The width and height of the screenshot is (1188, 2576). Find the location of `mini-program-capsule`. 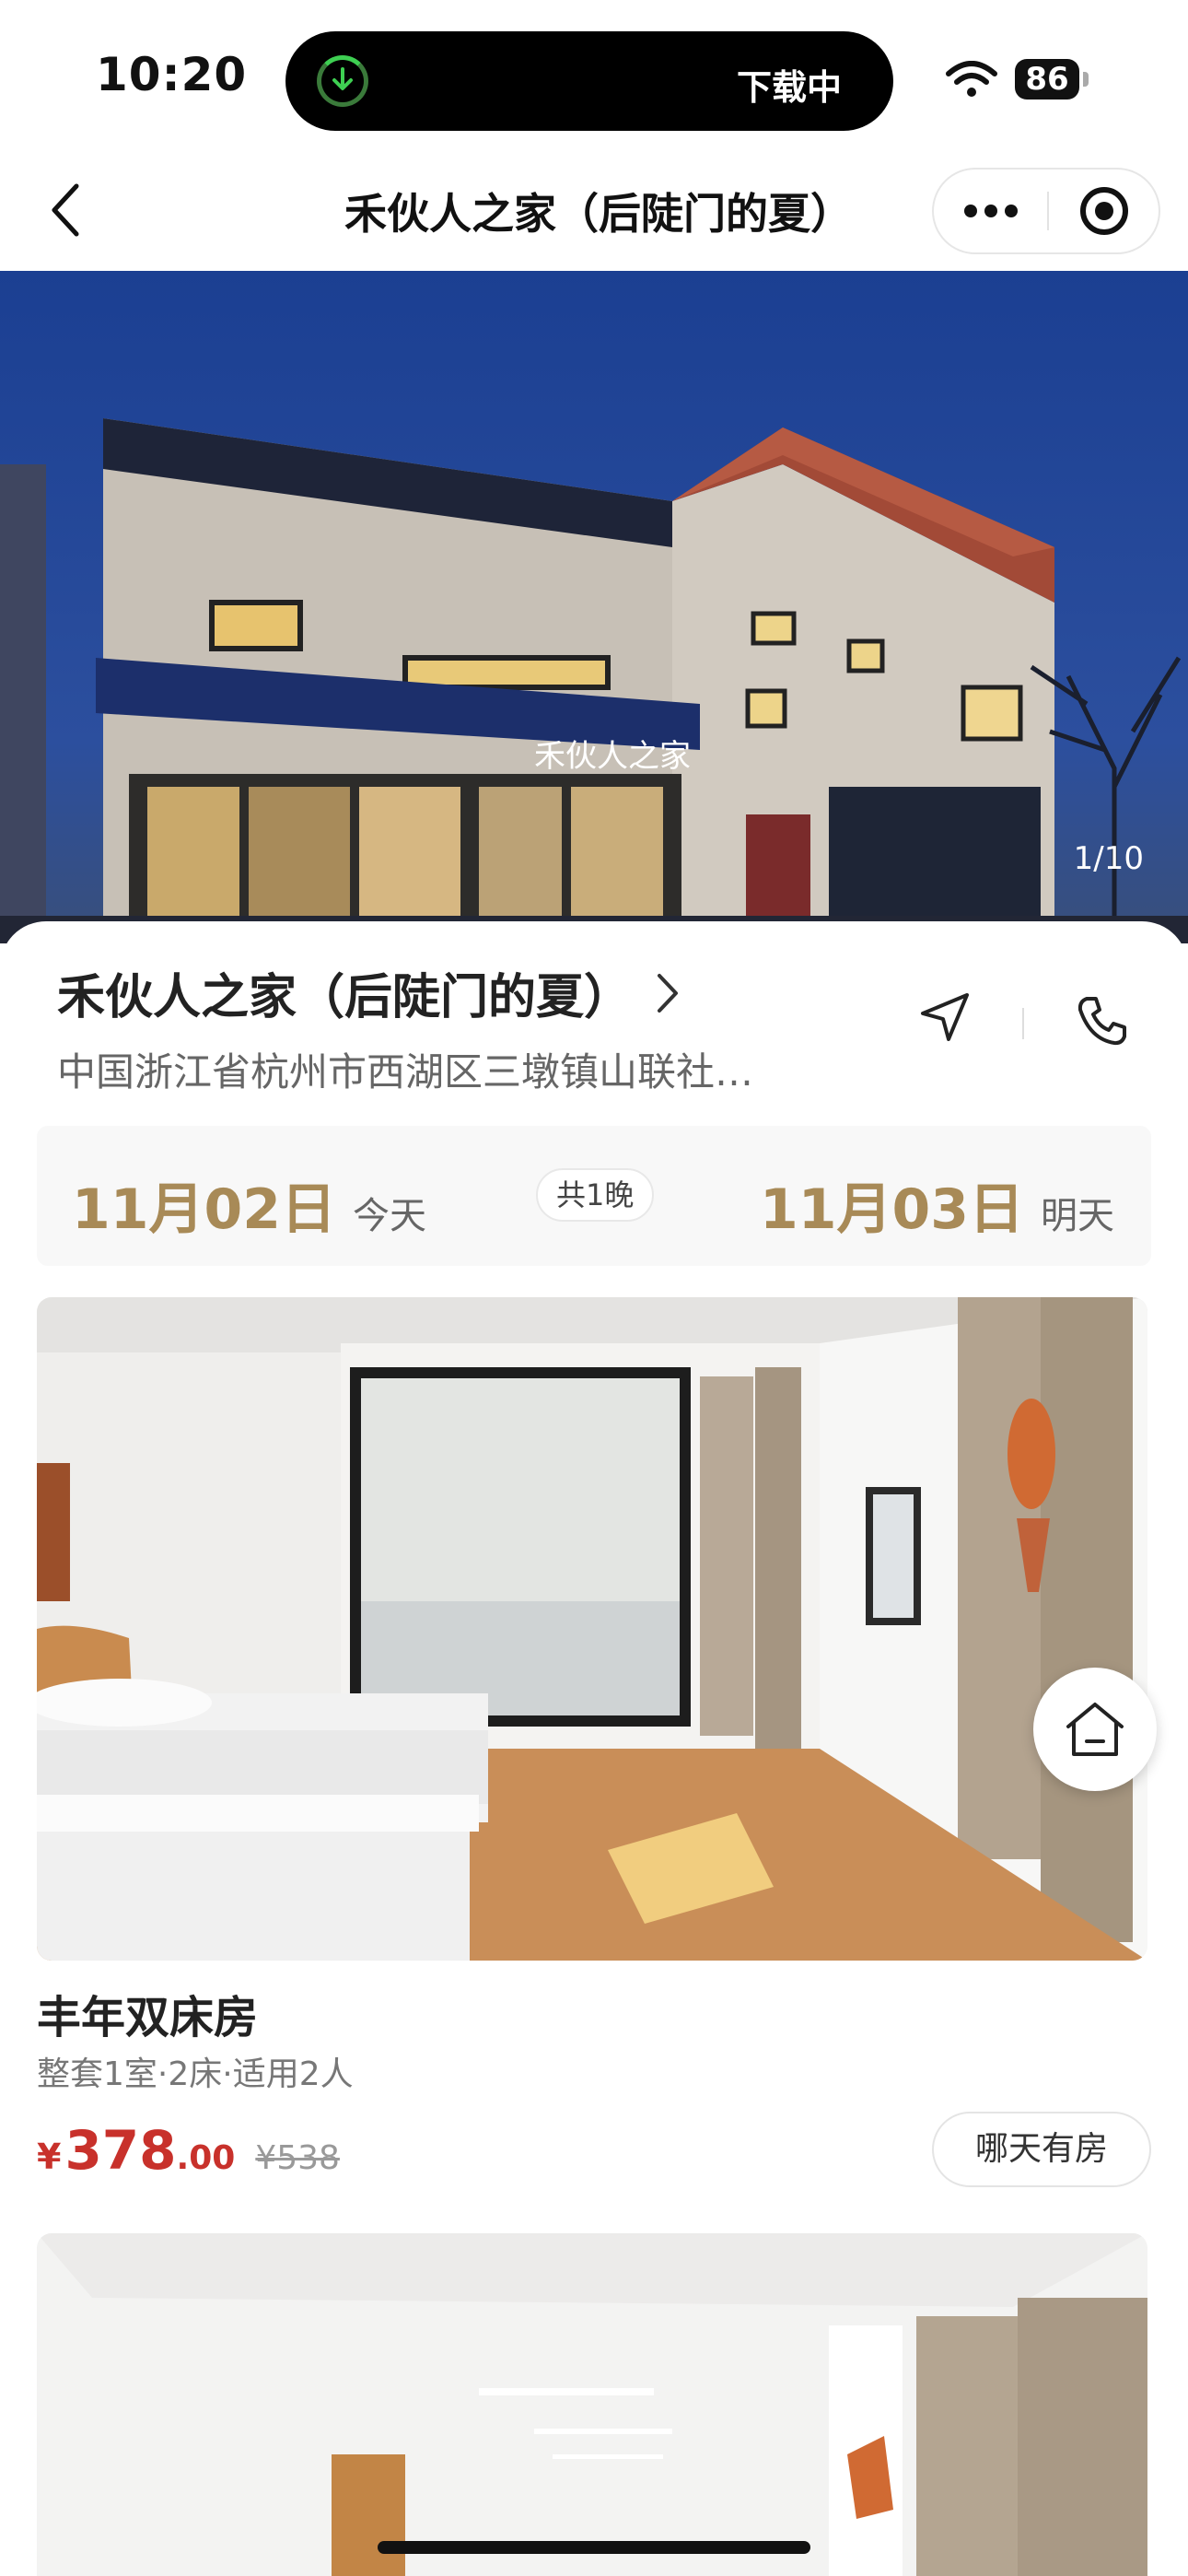

mini-program-capsule is located at coordinates (1046, 211).